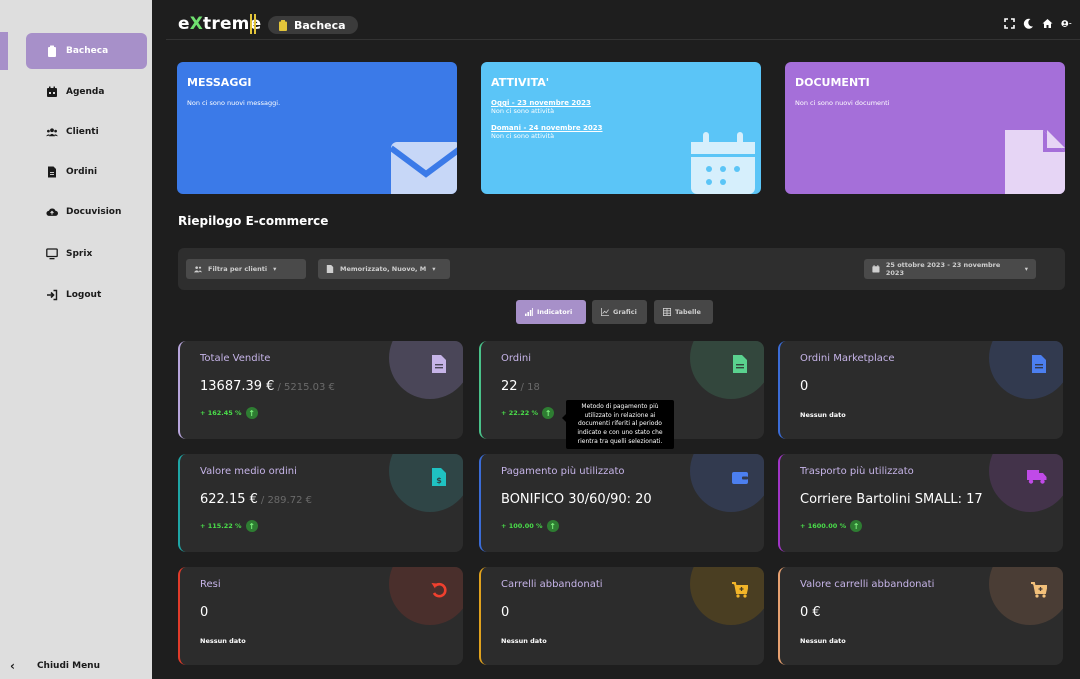  Describe the element at coordinates (832, 82) in the screenshot. I see `documenti-title: DOCUMENTI` at that location.